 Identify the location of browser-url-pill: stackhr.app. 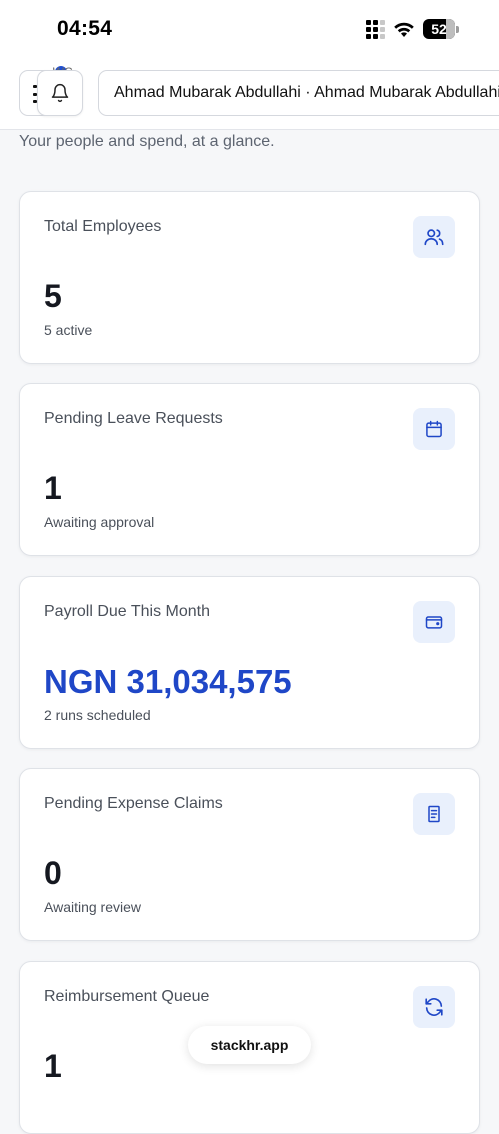
(249, 1045).